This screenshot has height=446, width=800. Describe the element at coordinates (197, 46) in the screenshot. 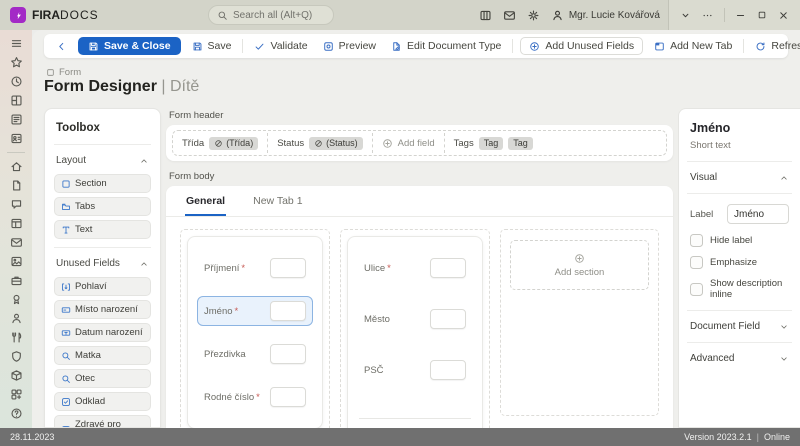

I see `save-icon` at that location.